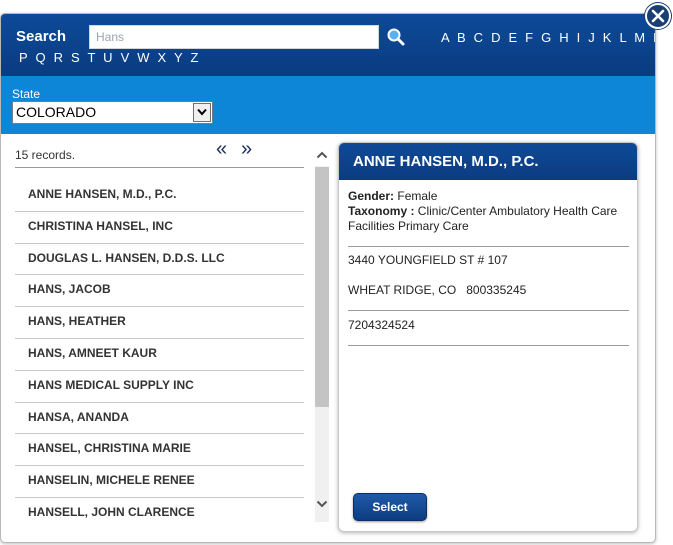 The image size is (673, 545). What do you see at coordinates (497, 37) in the screenshot?
I see `letter-link: D` at bounding box center [497, 37].